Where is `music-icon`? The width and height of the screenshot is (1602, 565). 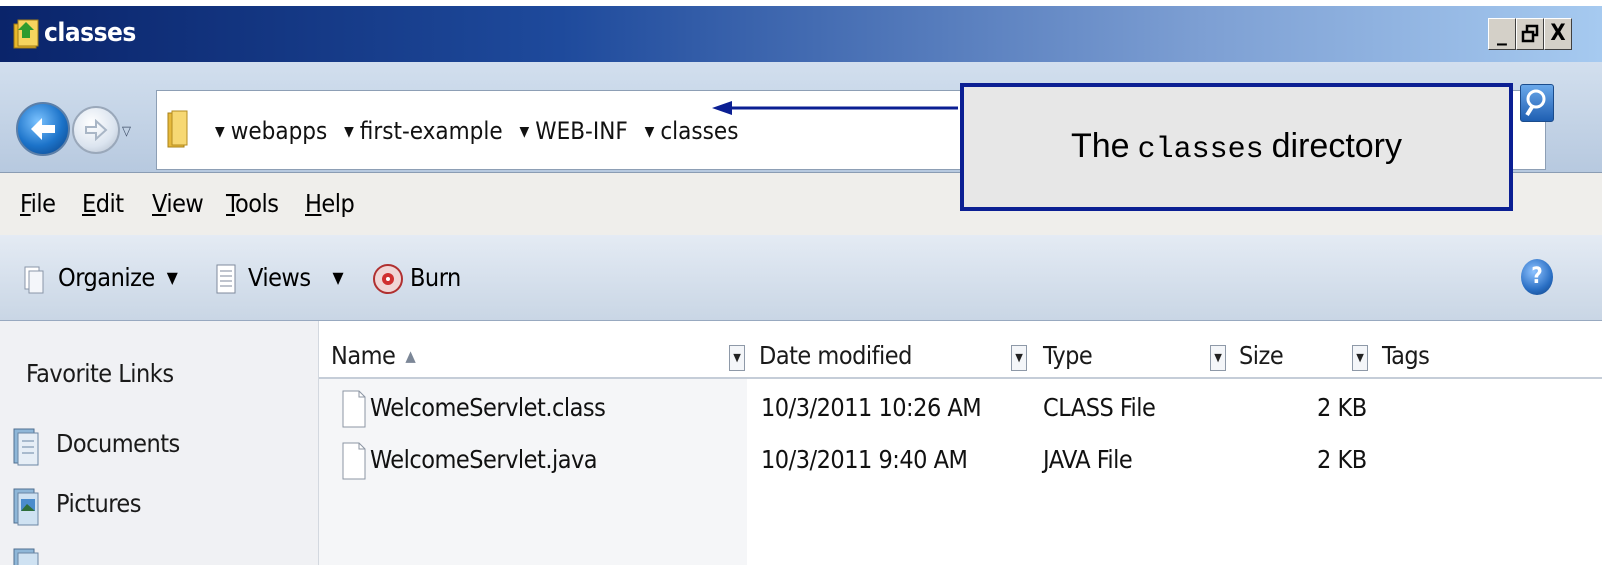 music-icon is located at coordinates (26, 556).